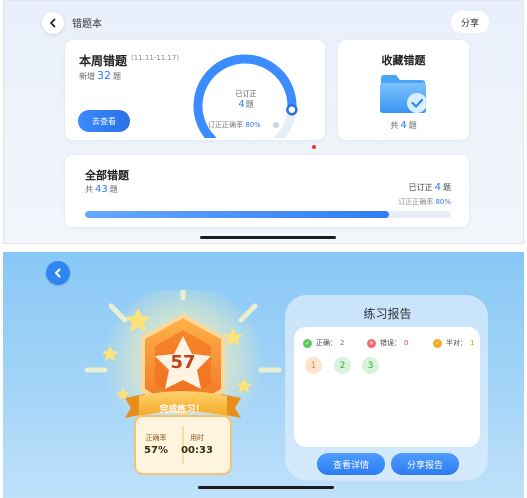  Describe the element at coordinates (403, 60) in the screenshot. I see `favorites-title: 收藏错题` at that location.